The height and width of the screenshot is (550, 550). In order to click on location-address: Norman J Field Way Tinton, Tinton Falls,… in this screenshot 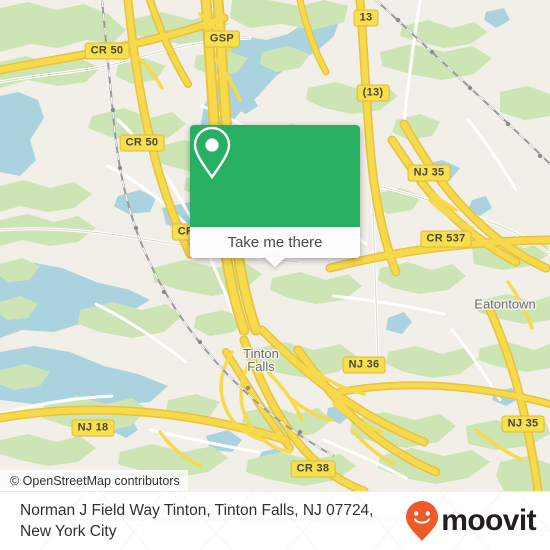, I will do `click(212, 521)`.